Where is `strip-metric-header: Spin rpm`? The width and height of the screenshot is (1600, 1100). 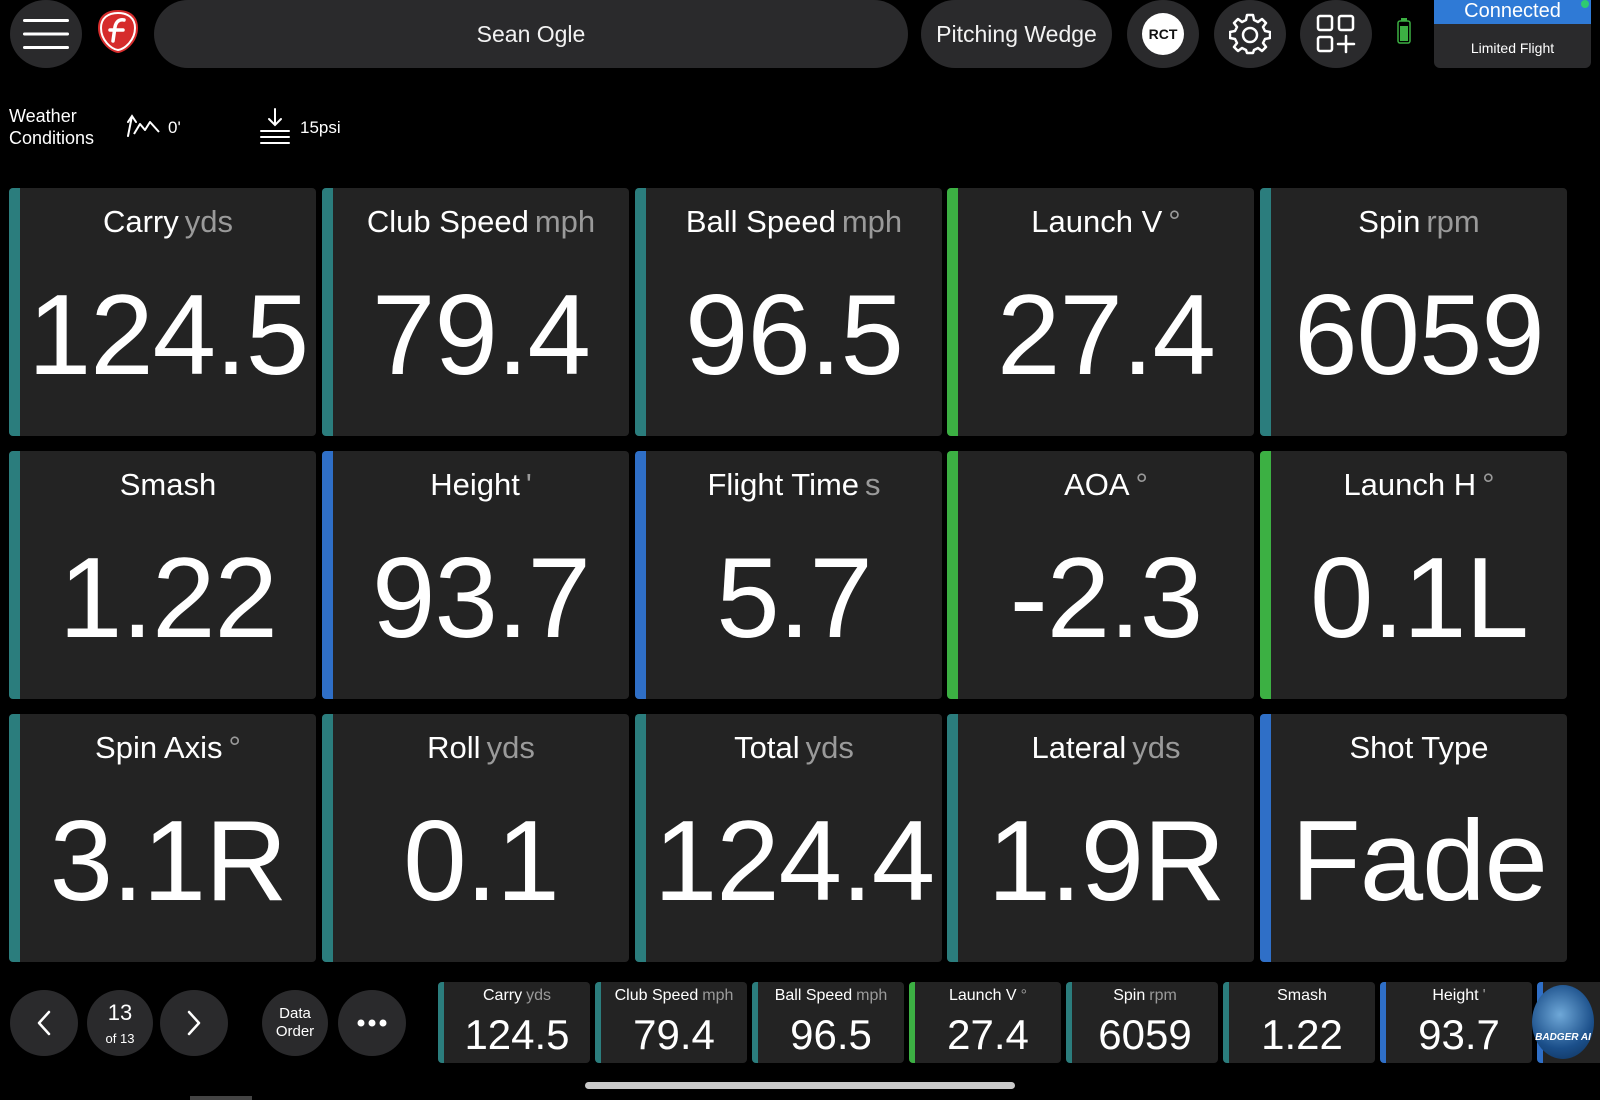 strip-metric-header: Spin rpm is located at coordinates (1145, 996).